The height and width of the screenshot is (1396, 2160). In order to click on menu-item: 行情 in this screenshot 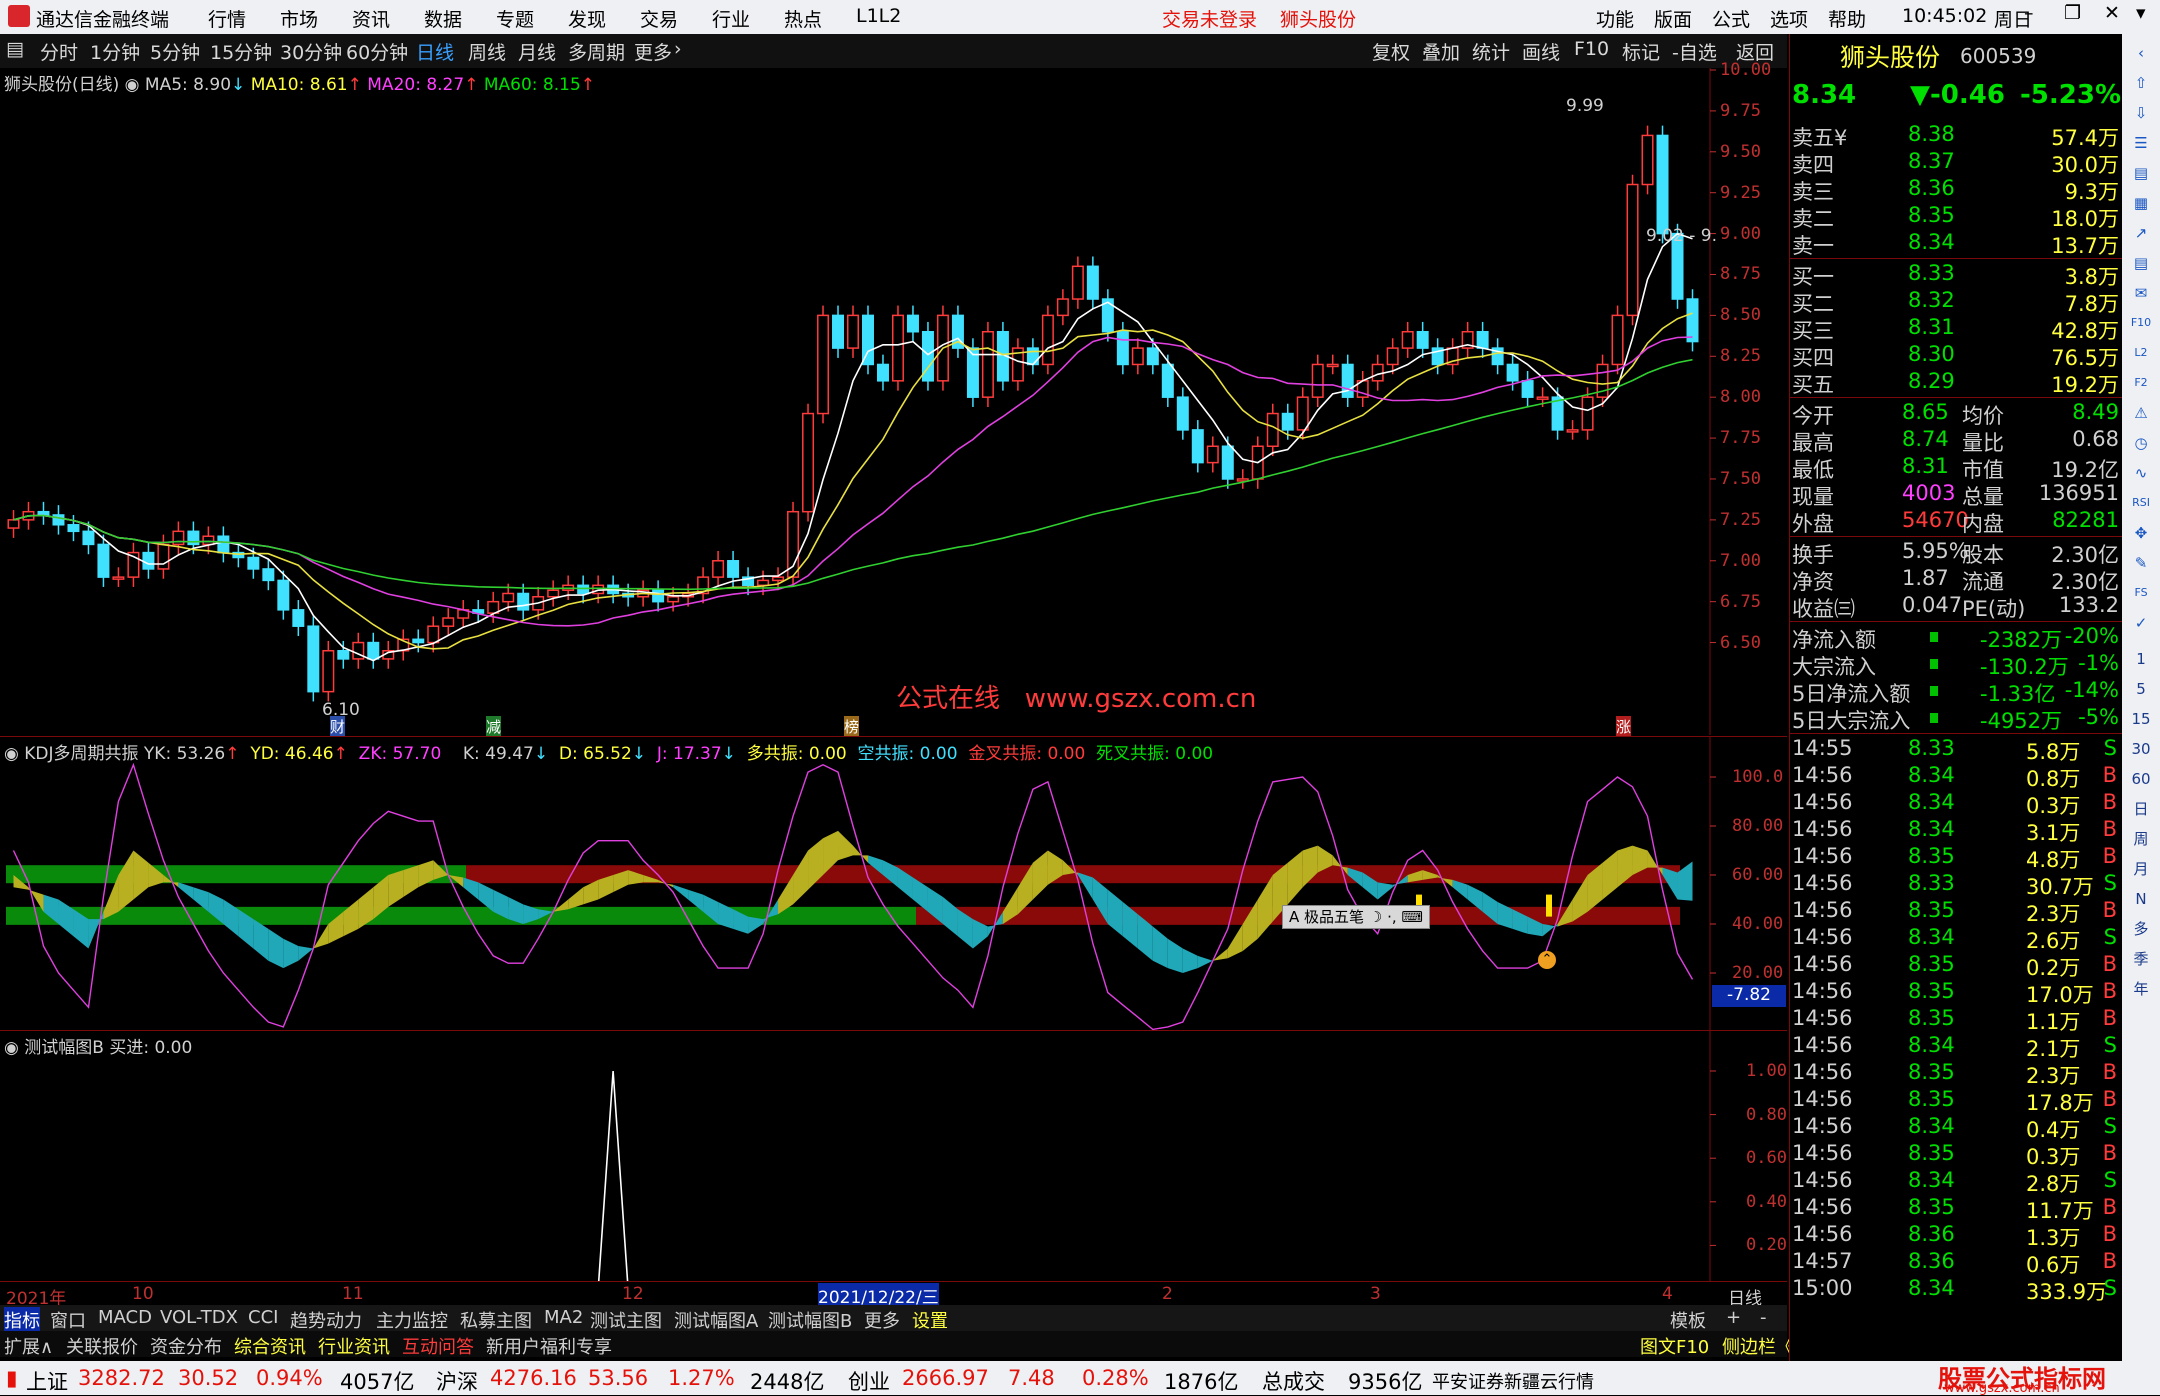, I will do `click(227, 18)`.